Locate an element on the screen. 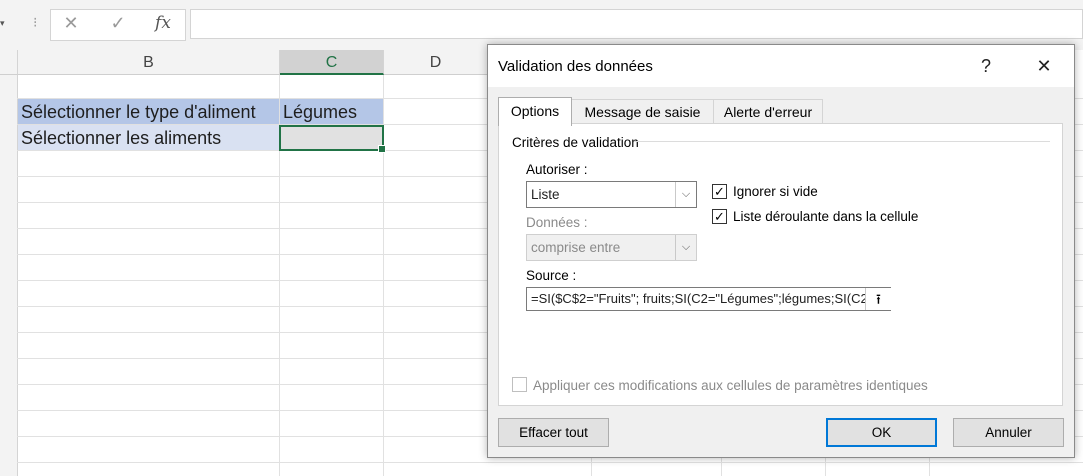  in-cell-dropdown-label: Liste déroulante dans la cellule is located at coordinates (825, 216).